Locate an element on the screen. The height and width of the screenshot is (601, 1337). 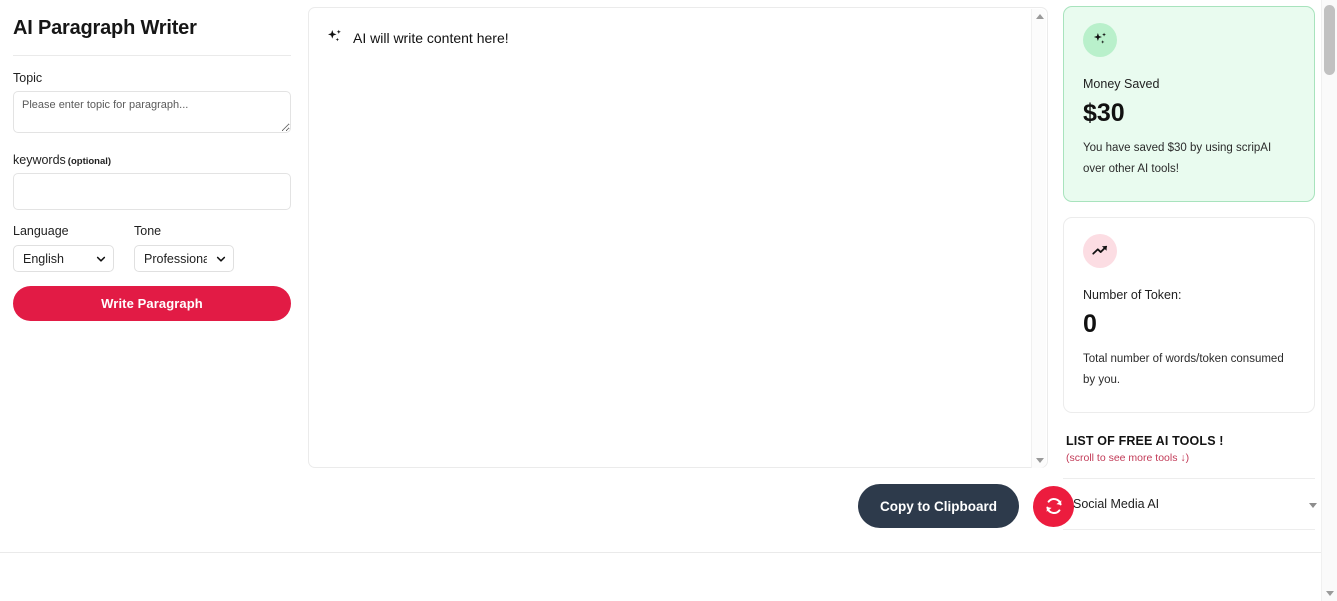
scroll-up-arrow-icon is located at coordinates (1039, 16).